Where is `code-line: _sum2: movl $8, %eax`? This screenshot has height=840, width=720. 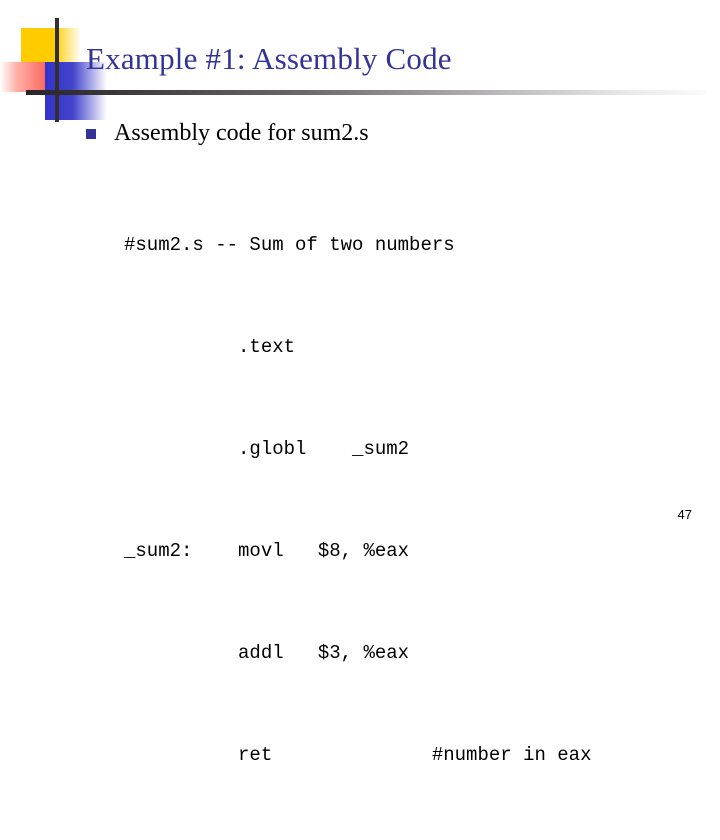 code-line: _sum2: movl $8, %eax is located at coordinates (267, 551).